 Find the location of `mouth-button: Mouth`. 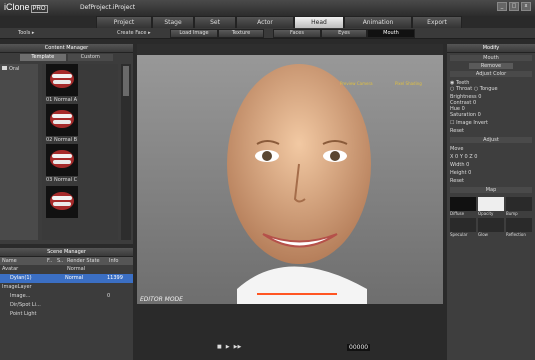

mouth-button: Mouth is located at coordinates (391, 33).